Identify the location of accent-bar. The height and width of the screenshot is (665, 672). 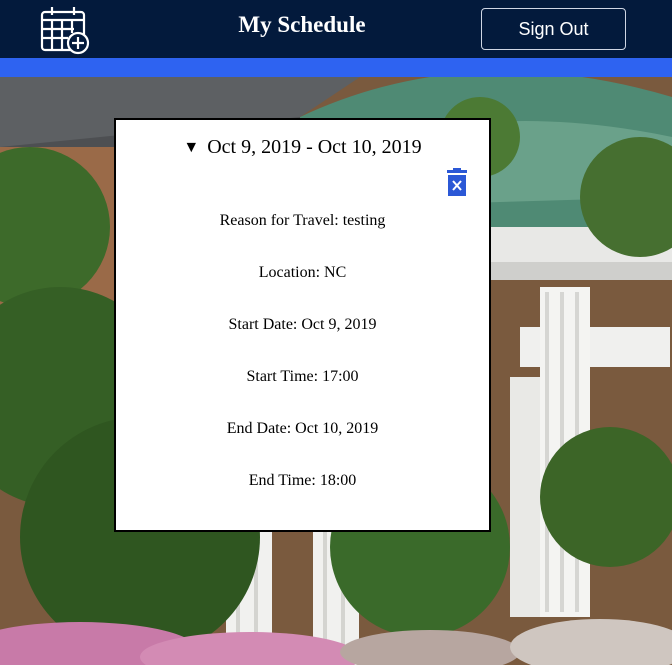
(336, 67).